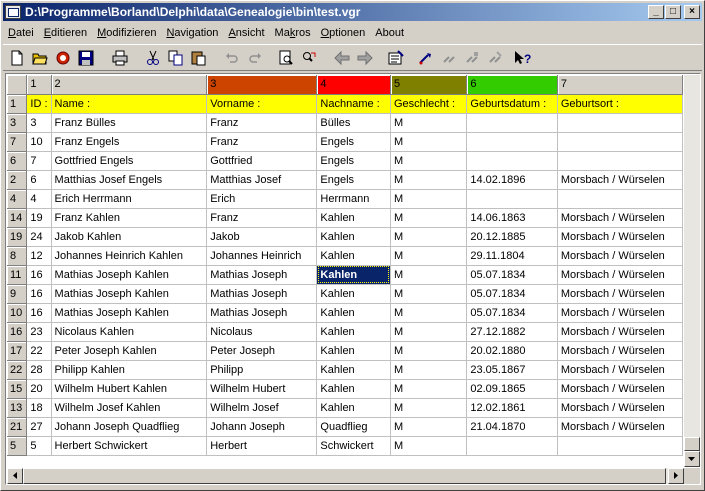 The width and height of the screenshot is (705, 491). Describe the element at coordinates (129, 275) in the screenshot. I see `table-cell: Mathias Joseph Kahlen` at that location.